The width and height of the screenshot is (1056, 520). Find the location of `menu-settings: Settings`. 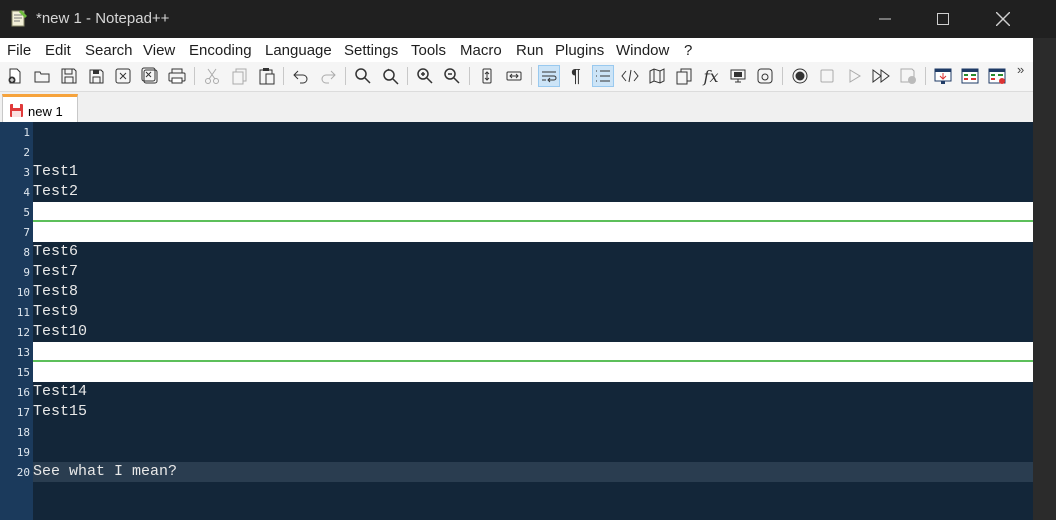

menu-settings: Settings is located at coordinates (371, 50).